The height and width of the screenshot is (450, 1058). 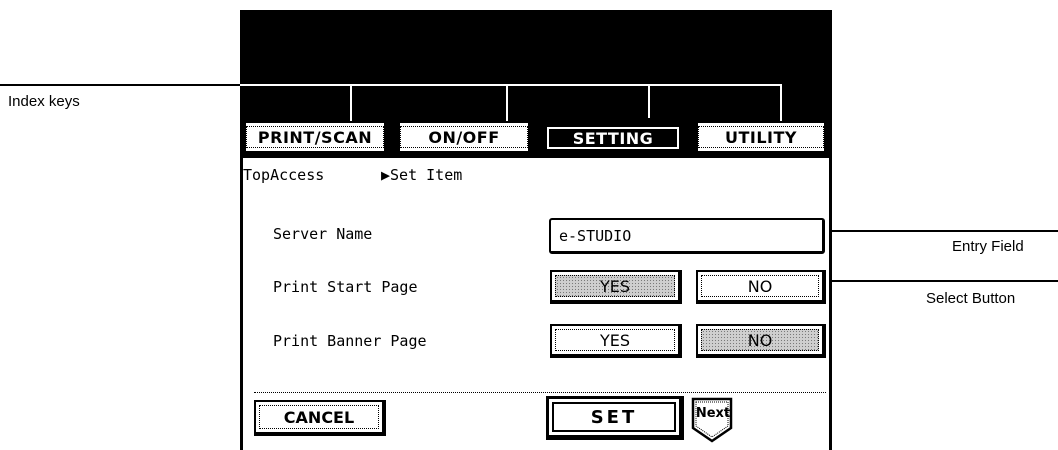 I want to click on breadcrumb-app: TopAccess, so click(x=284, y=175).